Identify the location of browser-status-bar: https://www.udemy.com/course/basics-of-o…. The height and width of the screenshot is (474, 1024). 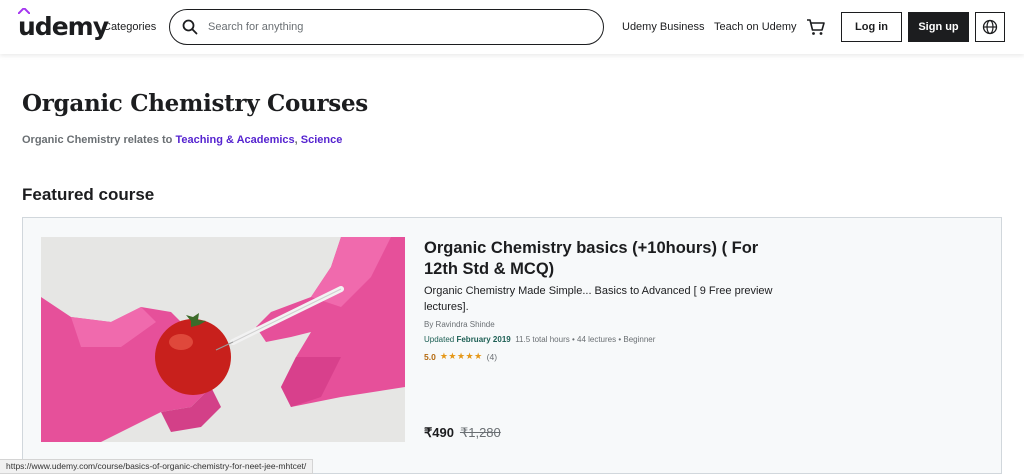
(157, 466).